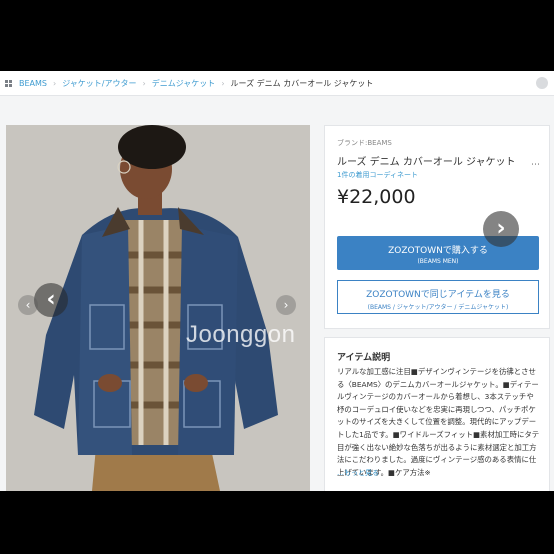  Describe the element at coordinates (358, 473) in the screenshot. I see `show-more-link: …もっと見る` at that location.